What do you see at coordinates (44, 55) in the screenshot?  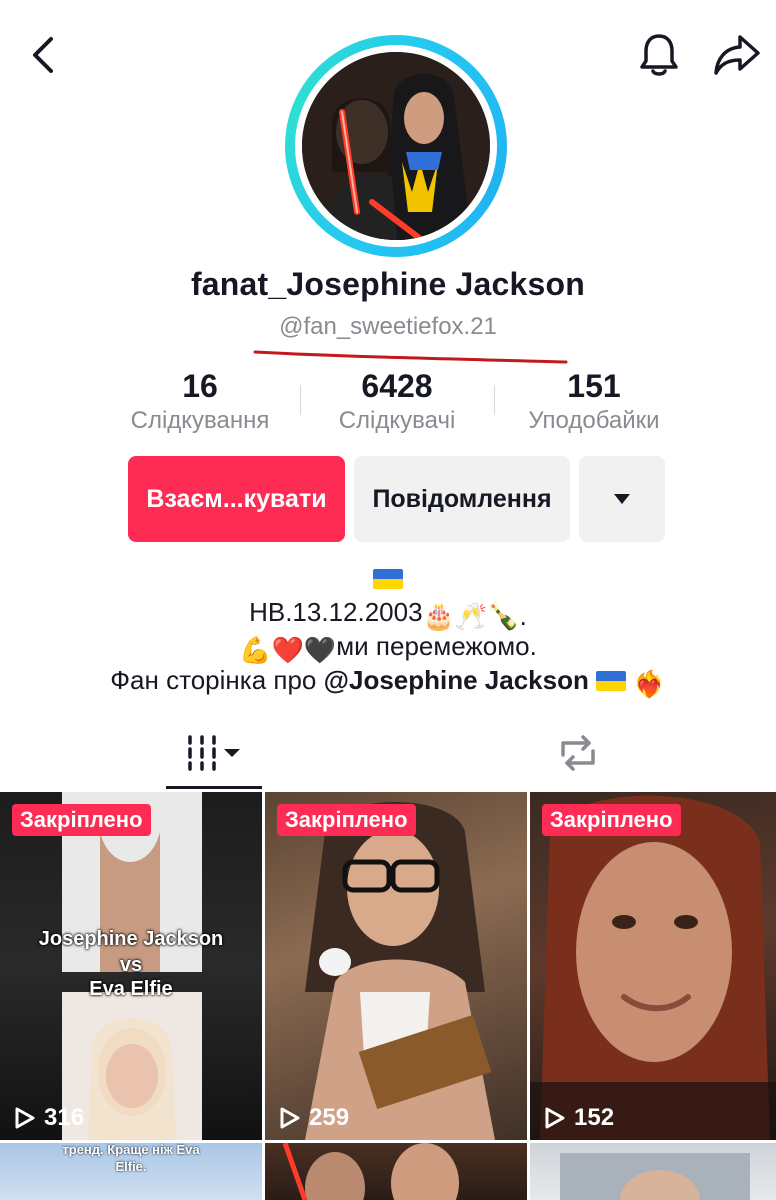 I see `back-arrow-icon` at bounding box center [44, 55].